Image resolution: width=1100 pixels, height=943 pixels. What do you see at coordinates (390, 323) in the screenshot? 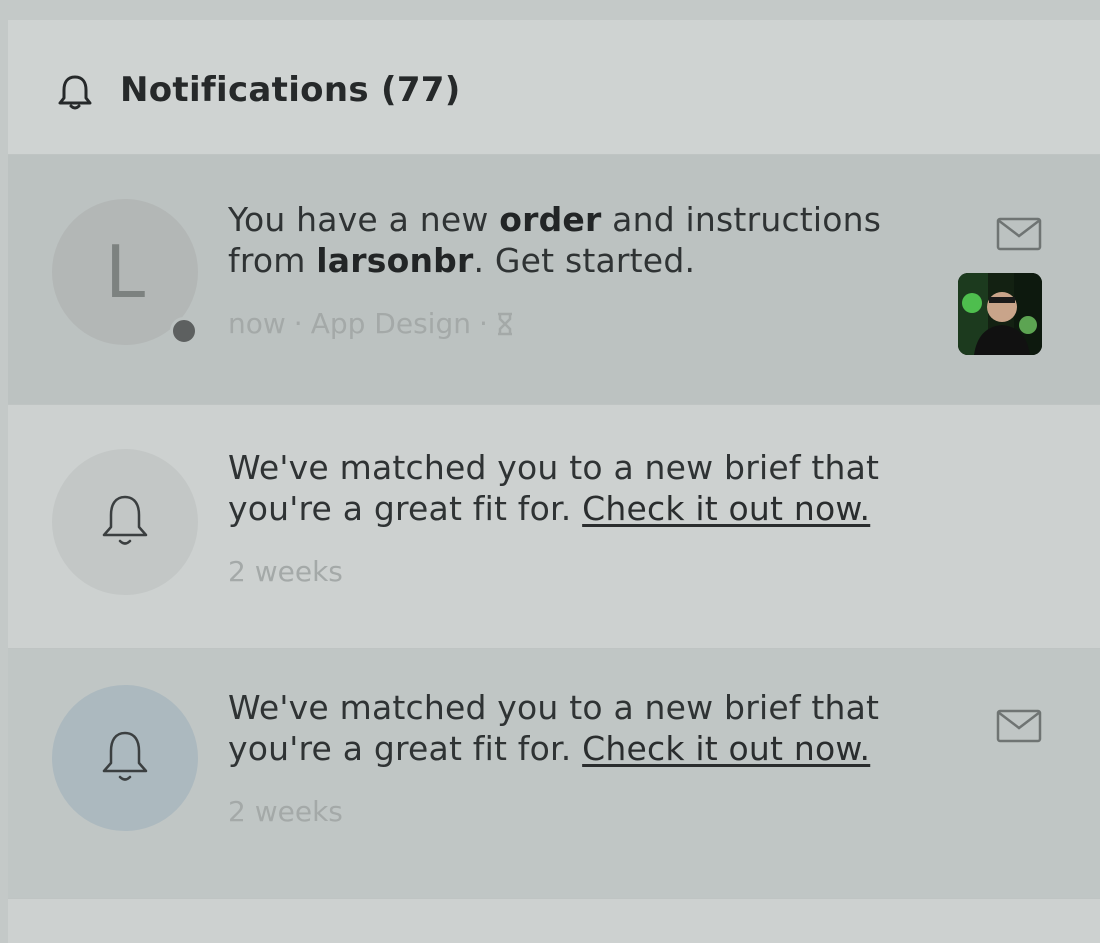
I see `notification-category: App Design` at bounding box center [390, 323].